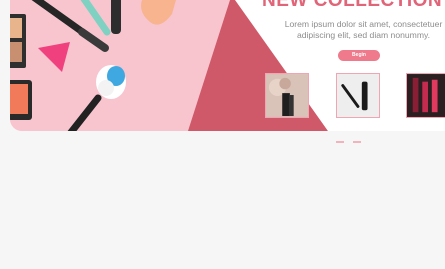 This screenshot has height=269, width=445. I want to click on brush-top-icon, so click(70, 26).